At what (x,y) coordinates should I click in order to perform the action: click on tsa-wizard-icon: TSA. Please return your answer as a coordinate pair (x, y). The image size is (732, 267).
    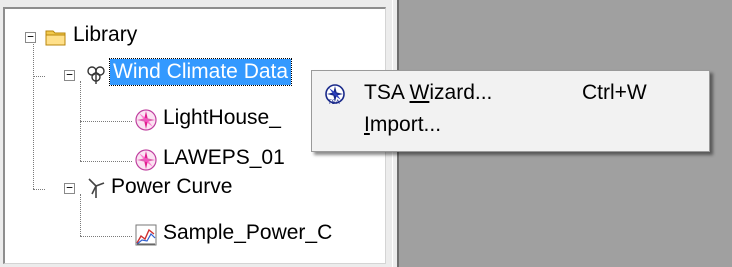
    Looking at the image, I should click on (335, 94).